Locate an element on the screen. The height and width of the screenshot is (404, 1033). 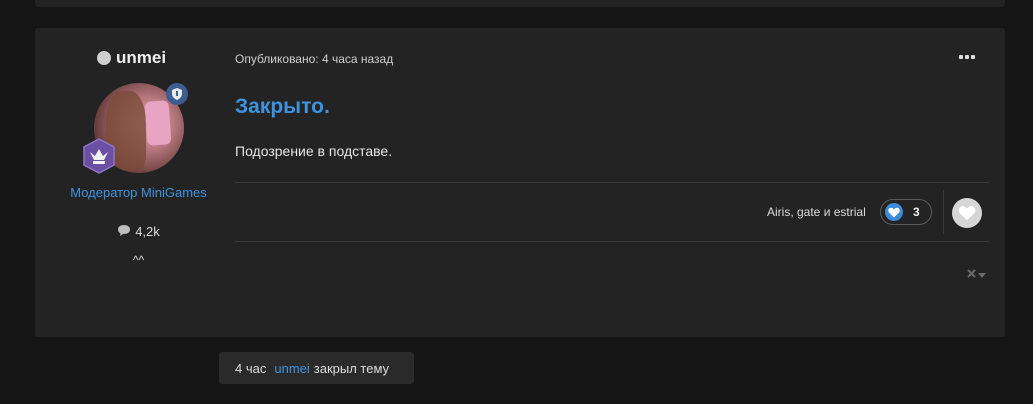
previous-post-card is located at coordinates (520, 3).